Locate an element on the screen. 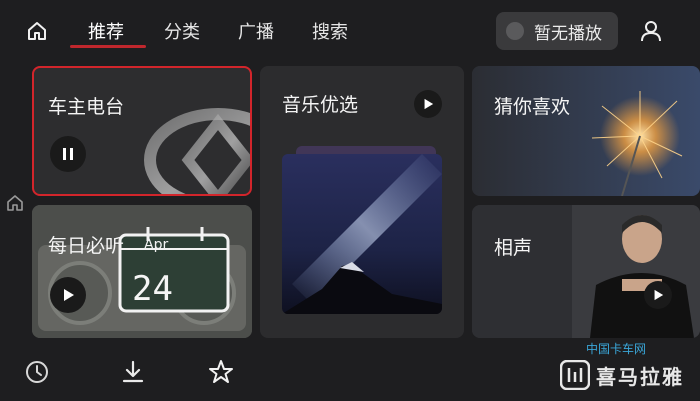  disc-icon is located at coordinates (515, 31).